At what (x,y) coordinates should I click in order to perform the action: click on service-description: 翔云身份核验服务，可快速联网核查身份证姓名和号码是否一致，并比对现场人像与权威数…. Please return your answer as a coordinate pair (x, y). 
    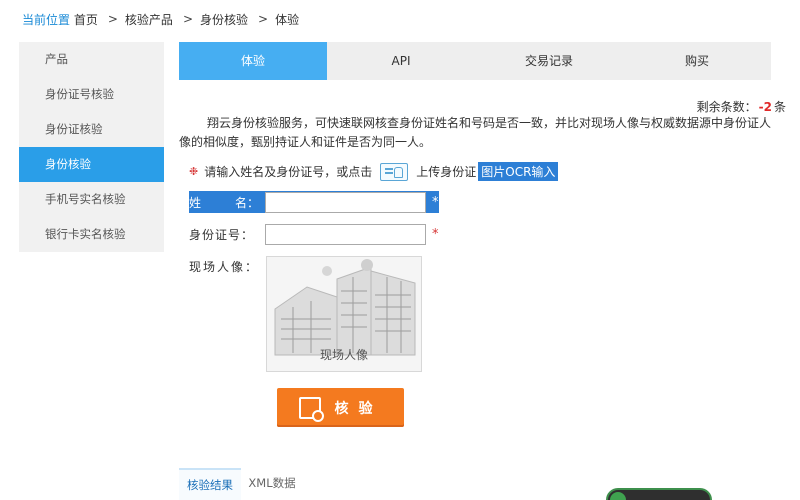
    Looking at the image, I should click on (475, 132).